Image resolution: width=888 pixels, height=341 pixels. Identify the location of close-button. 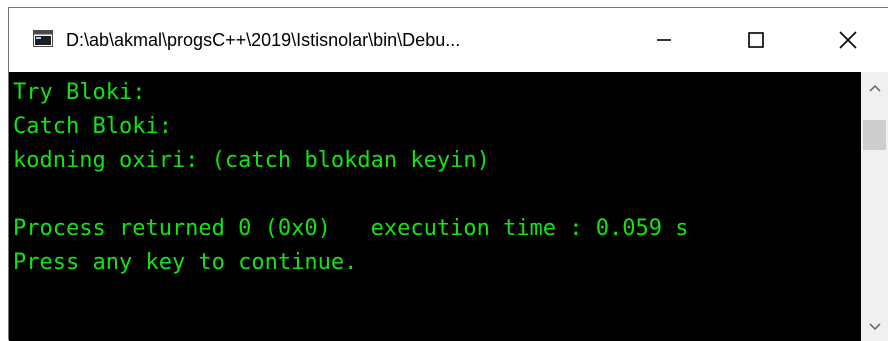
(848, 40).